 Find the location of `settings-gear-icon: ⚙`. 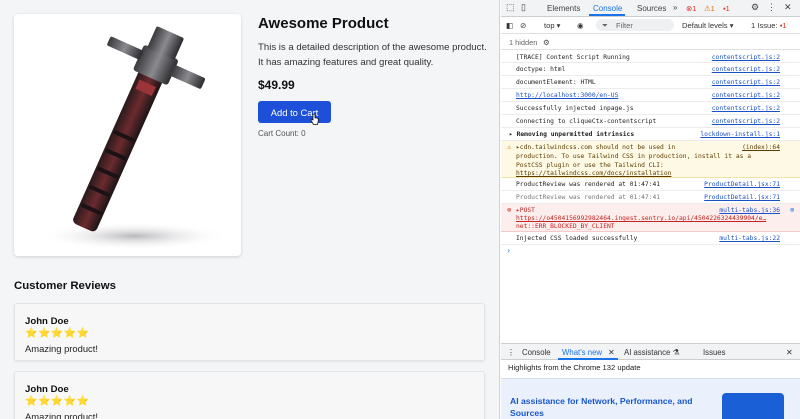

settings-gear-icon: ⚙ is located at coordinates (755, 7).